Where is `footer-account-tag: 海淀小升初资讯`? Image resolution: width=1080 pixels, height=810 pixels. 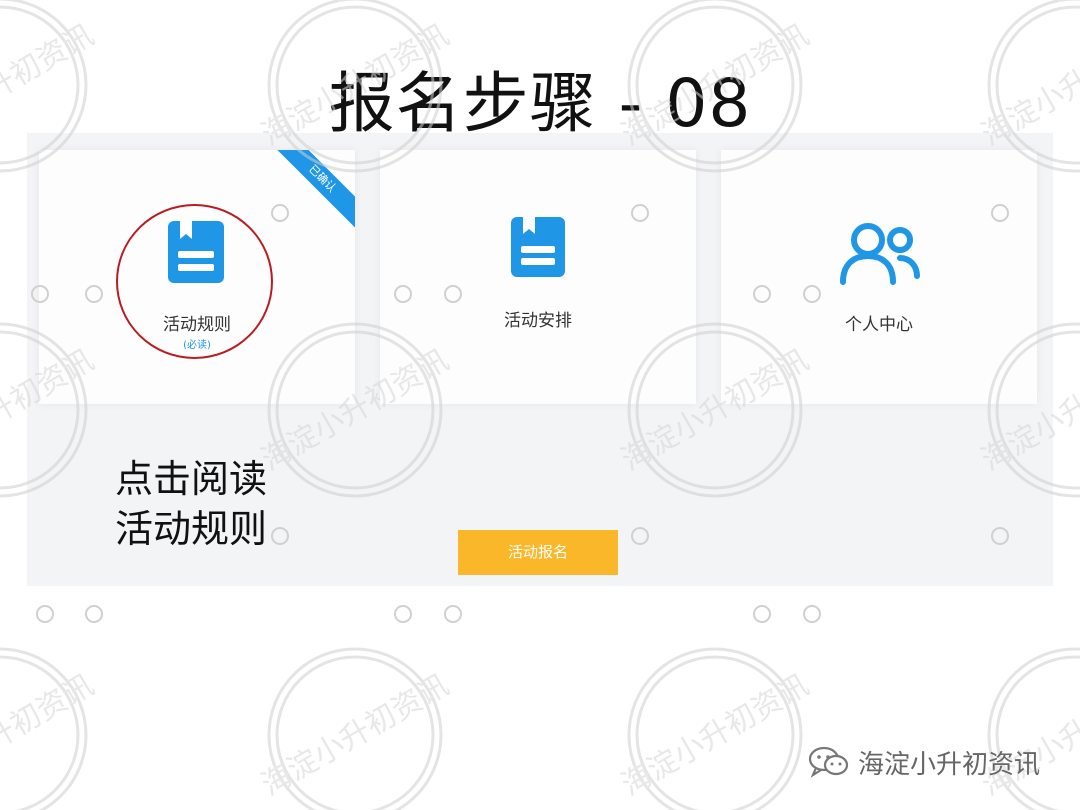 footer-account-tag: 海淀小升初资讯 is located at coordinates (924, 762).